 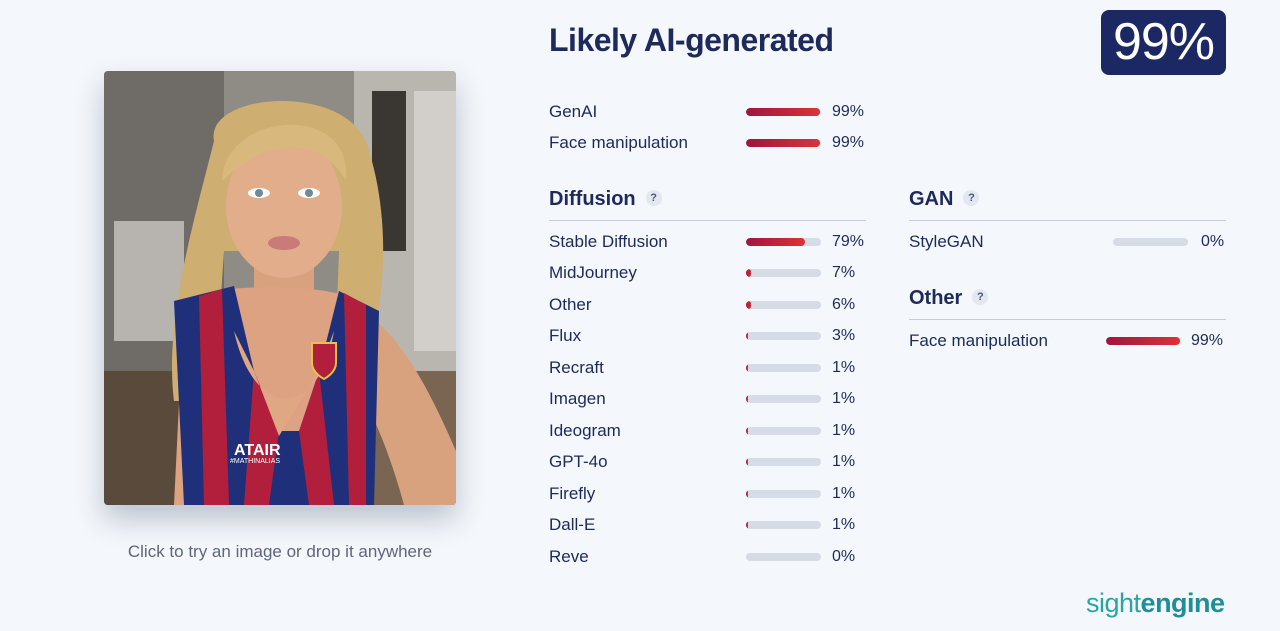 What do you see at coordinates (709, 431) in the screenshot?
I see `diffusion-row: Ideogram 1%` at bounding box center [709, 431].